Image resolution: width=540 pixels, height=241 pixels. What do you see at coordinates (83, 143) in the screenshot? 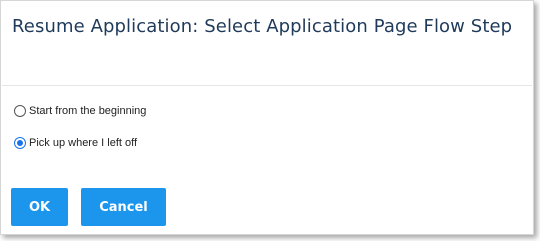
I see `pick-up-where-left-off-label: Pick up where I left off` at bounding box center [83, 143].